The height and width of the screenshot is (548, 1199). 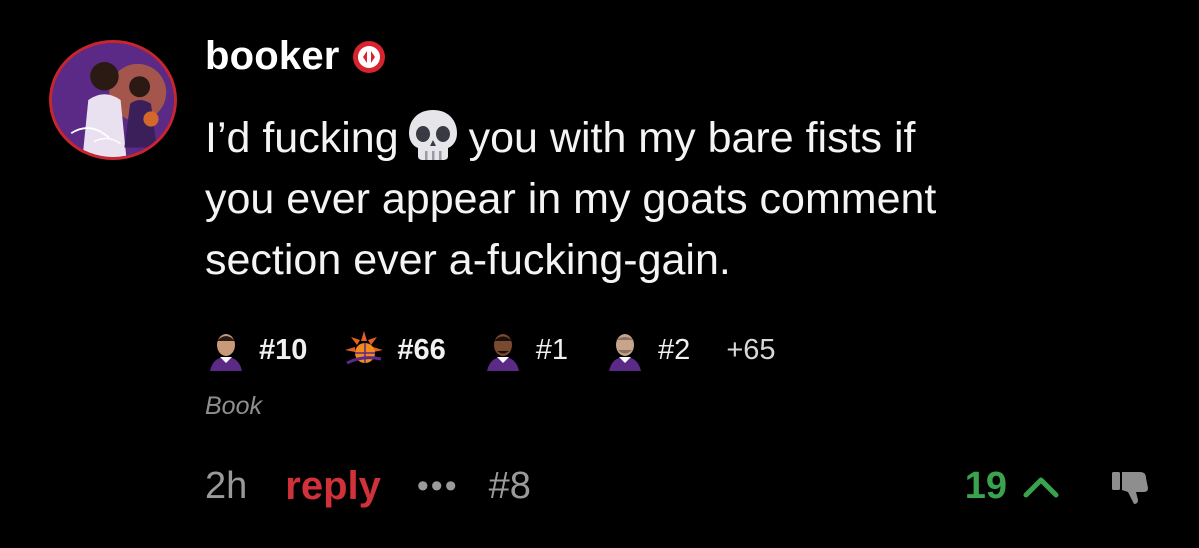 What do you see at coordinates (509, 485) in the screenshot?
I see `comment-number: #8` at bounding box center [509, 485].